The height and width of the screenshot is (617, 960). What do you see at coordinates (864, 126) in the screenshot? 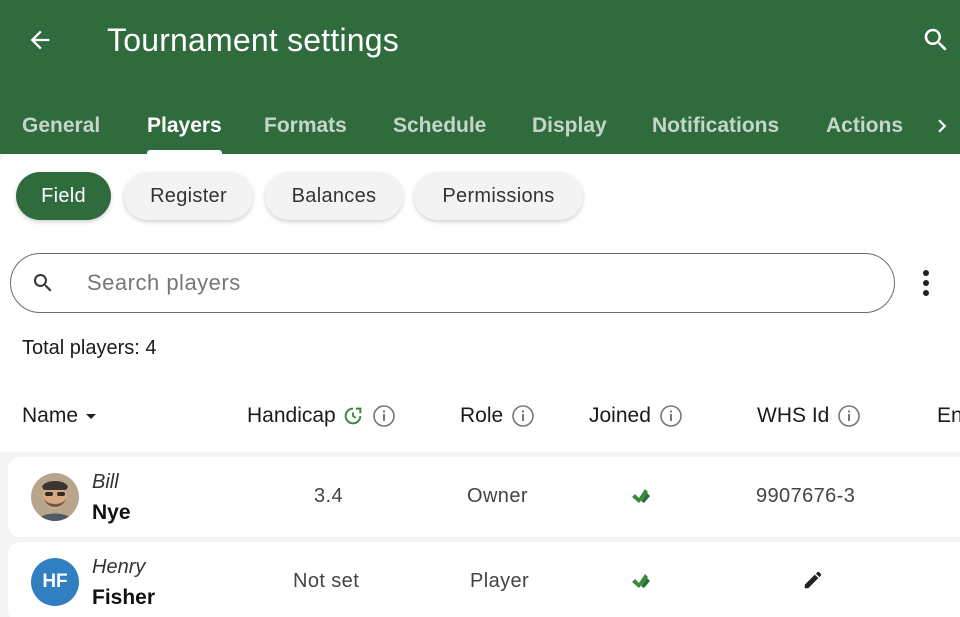
I see `tab-actions: Actions` at bounding box center [864, 126].